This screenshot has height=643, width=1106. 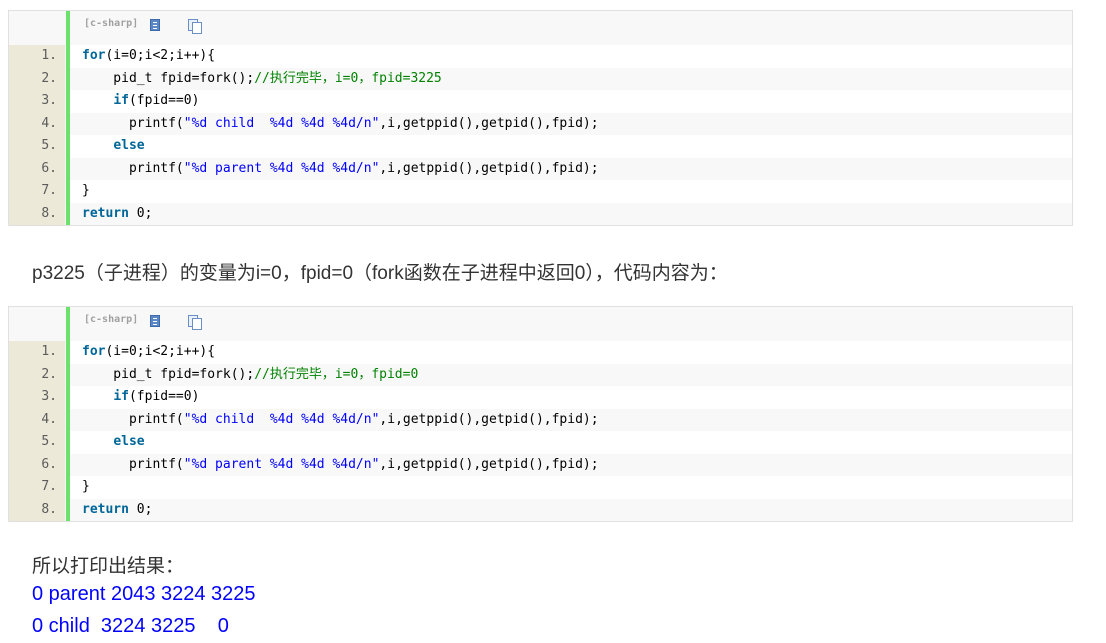 What do you see at coordinates (569, 374) in the screenshot?
I see `code-text: pid_t fpid=fork();//执行完毕，i=0，fpid=0` at bounding box center [569, 374].